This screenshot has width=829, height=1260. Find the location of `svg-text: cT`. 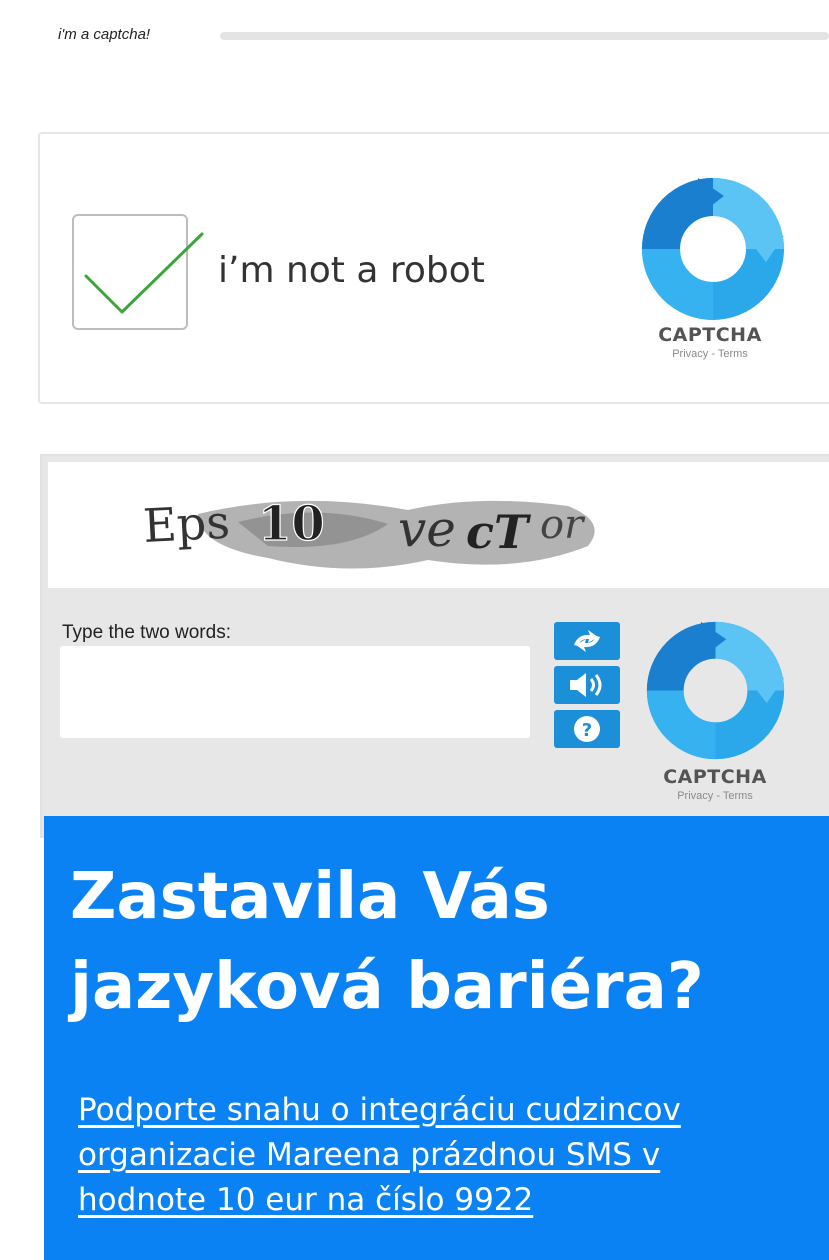

svg-text: cT is located at coordinates (499, 532).